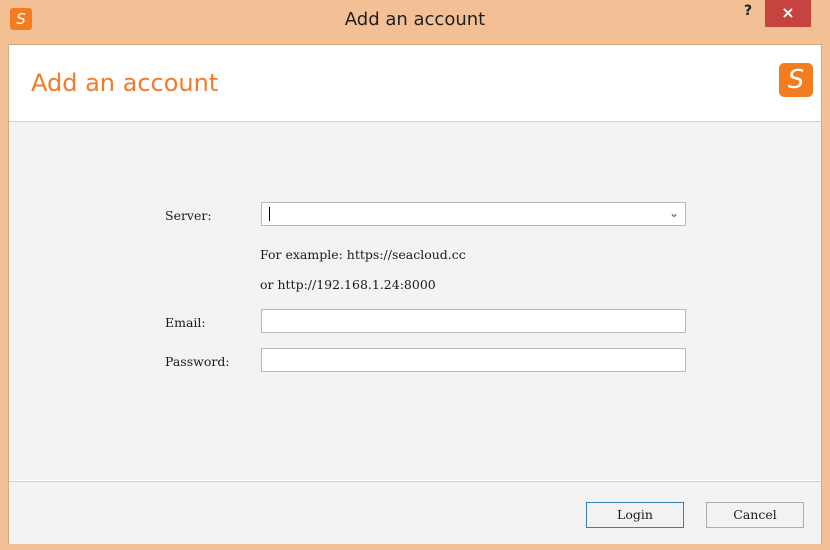 This screenshot has height=550, width=830. I want to click on dialog-header: Add an account S, so click(415, 83).